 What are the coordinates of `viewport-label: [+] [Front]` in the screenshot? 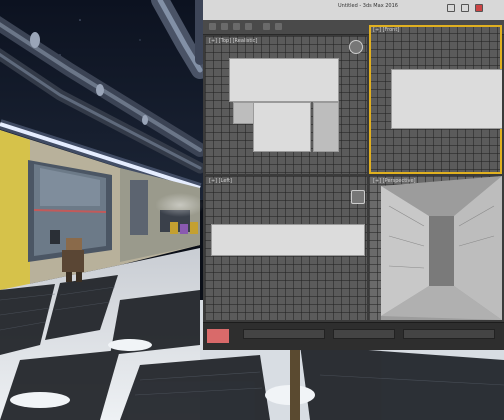 It's located at (386, 30).